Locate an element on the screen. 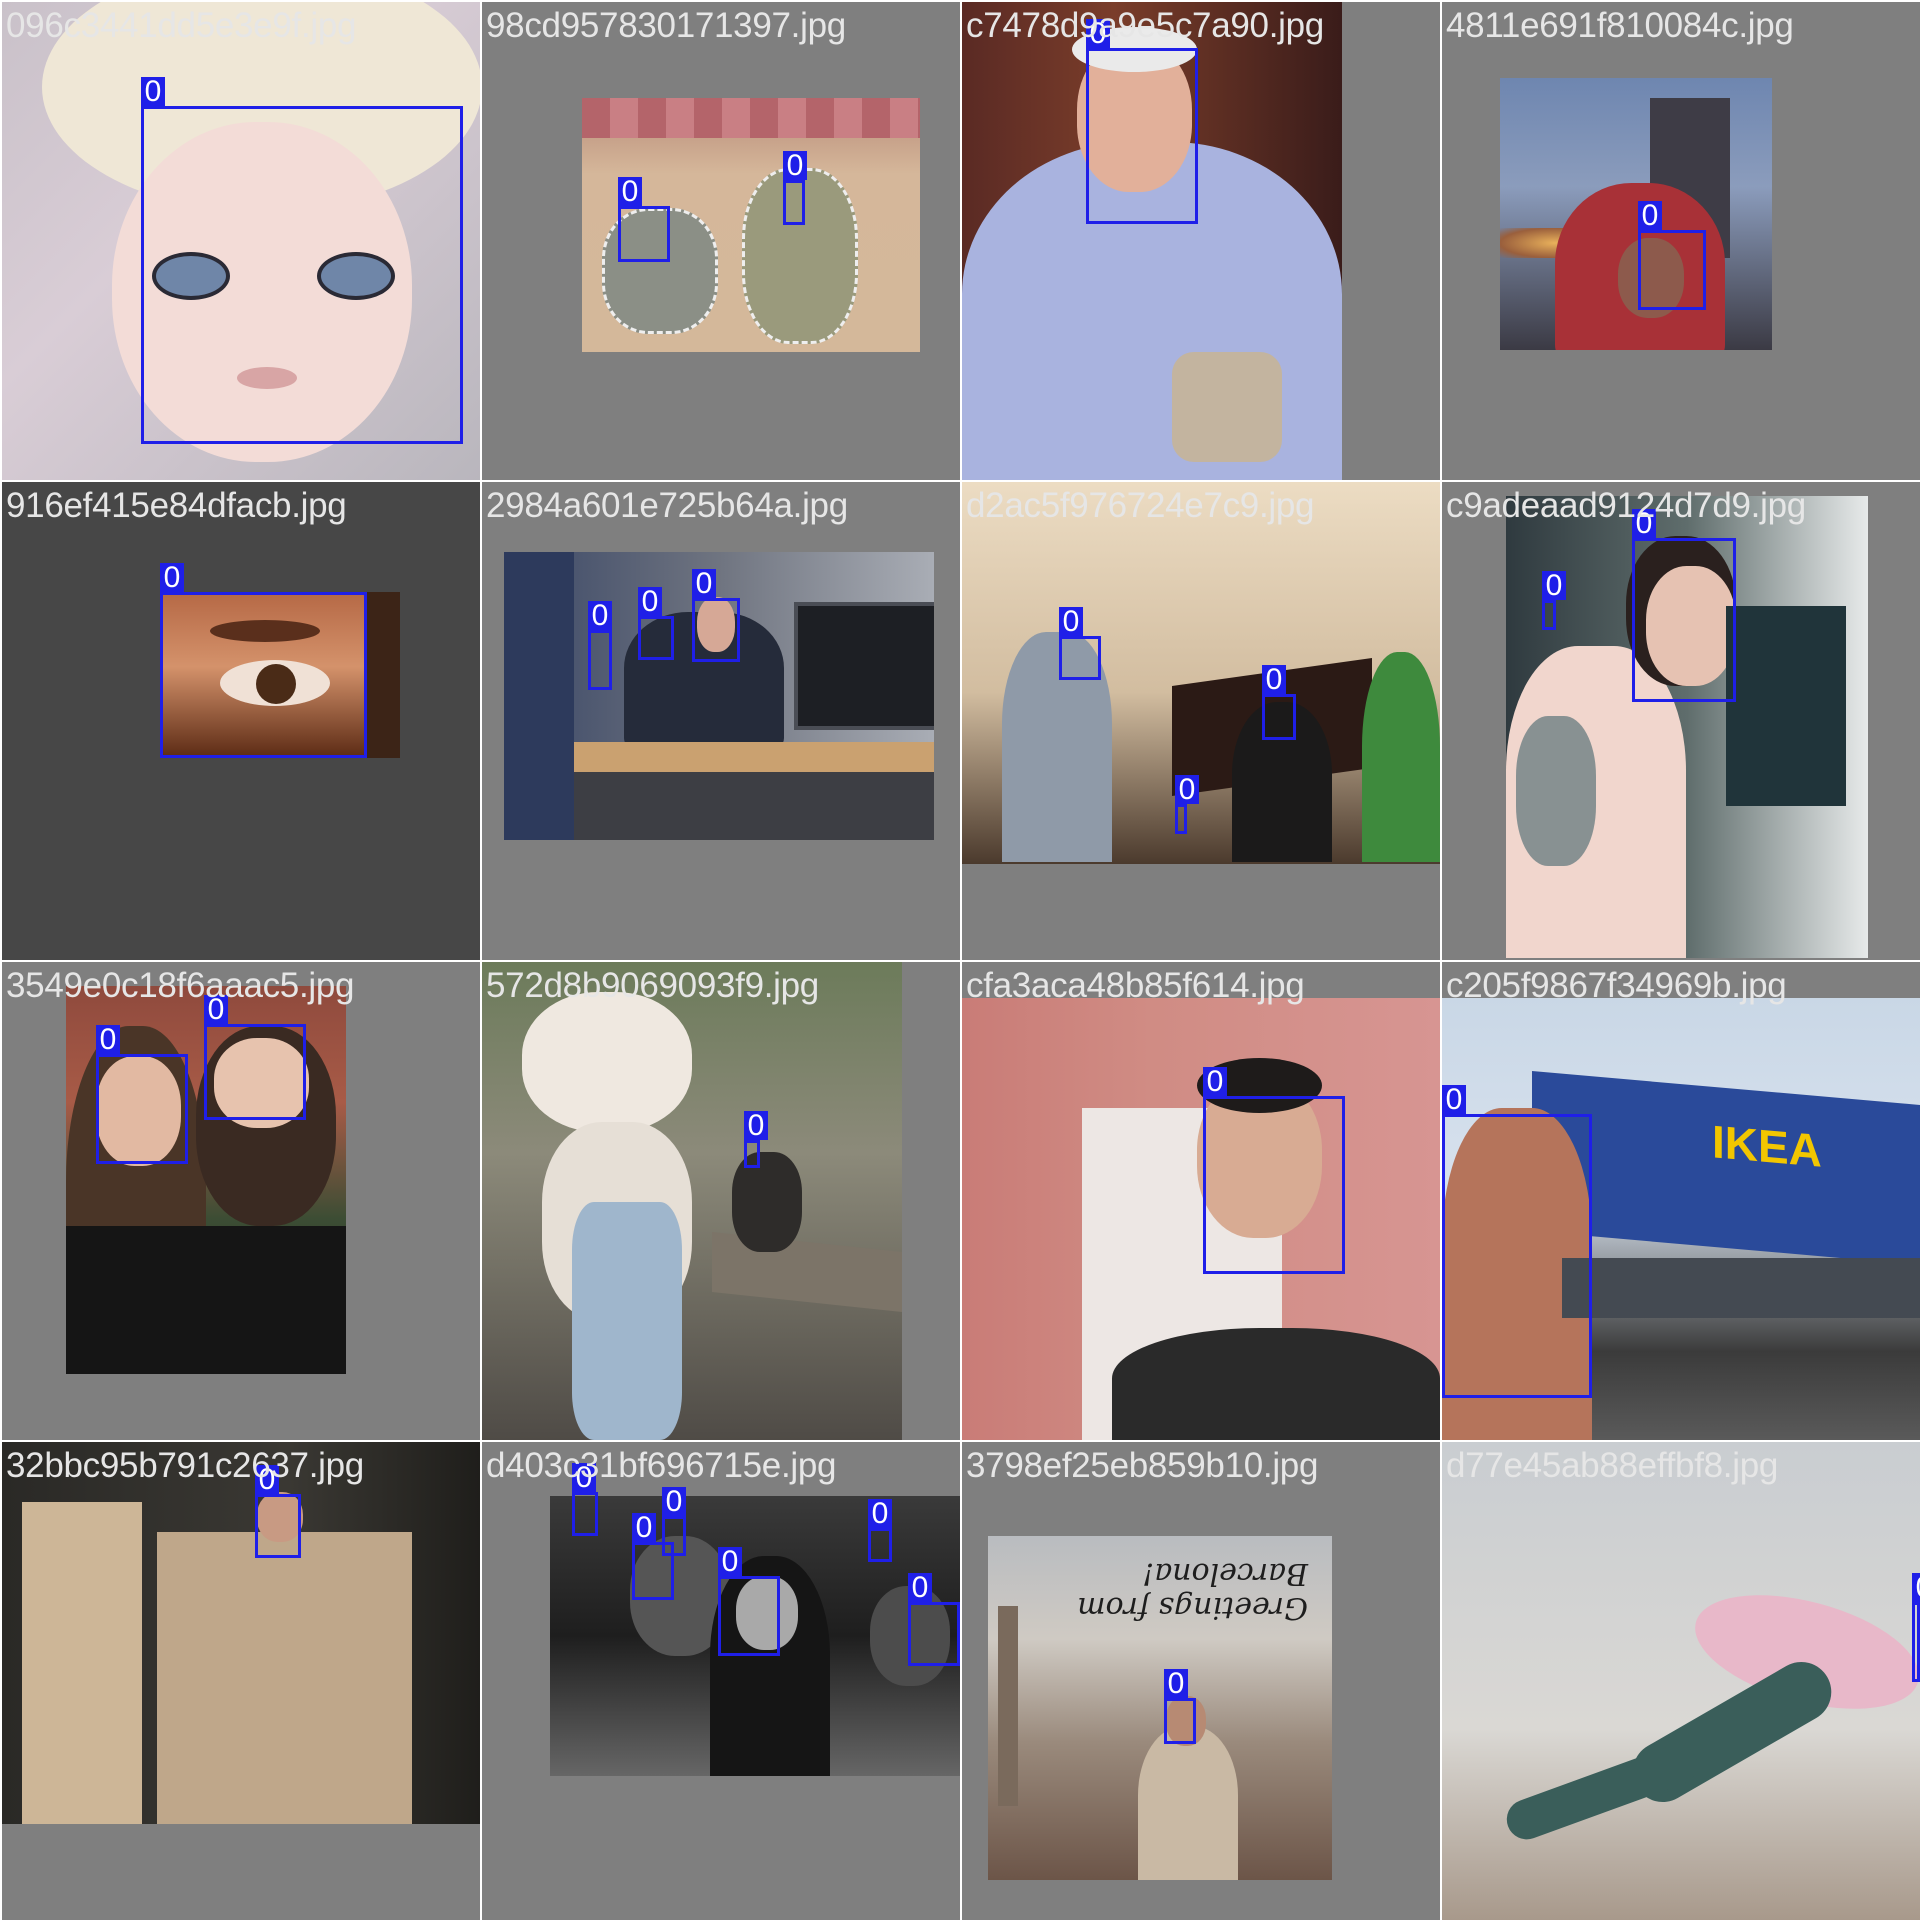 The height and width of the screenshot is (1920, 1920). filename-label: 32bbc95b791c2637.jpg is located at coordinates (185, 1465).